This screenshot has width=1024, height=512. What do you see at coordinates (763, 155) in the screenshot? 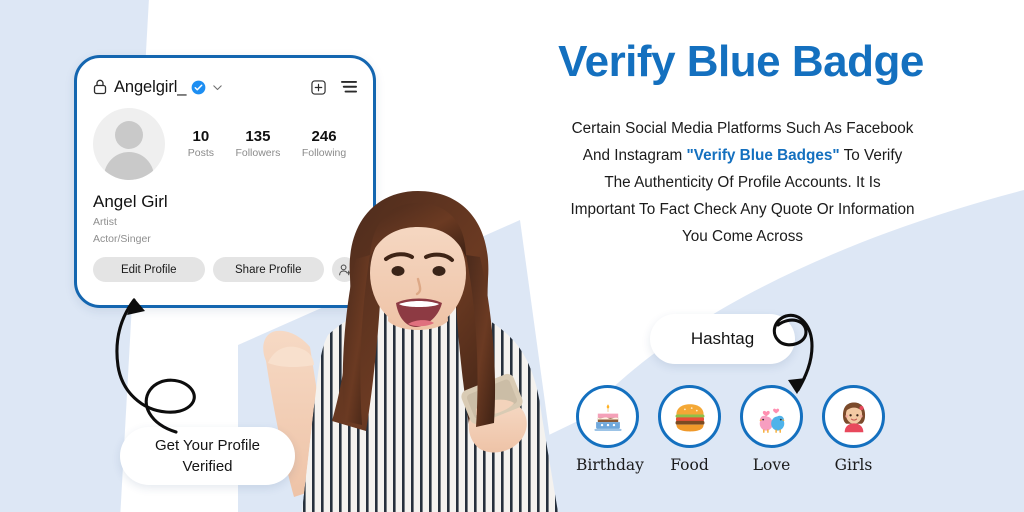
I see `desc-highlight: "Verify Blue Badges"` at bounding box center [763, 155].